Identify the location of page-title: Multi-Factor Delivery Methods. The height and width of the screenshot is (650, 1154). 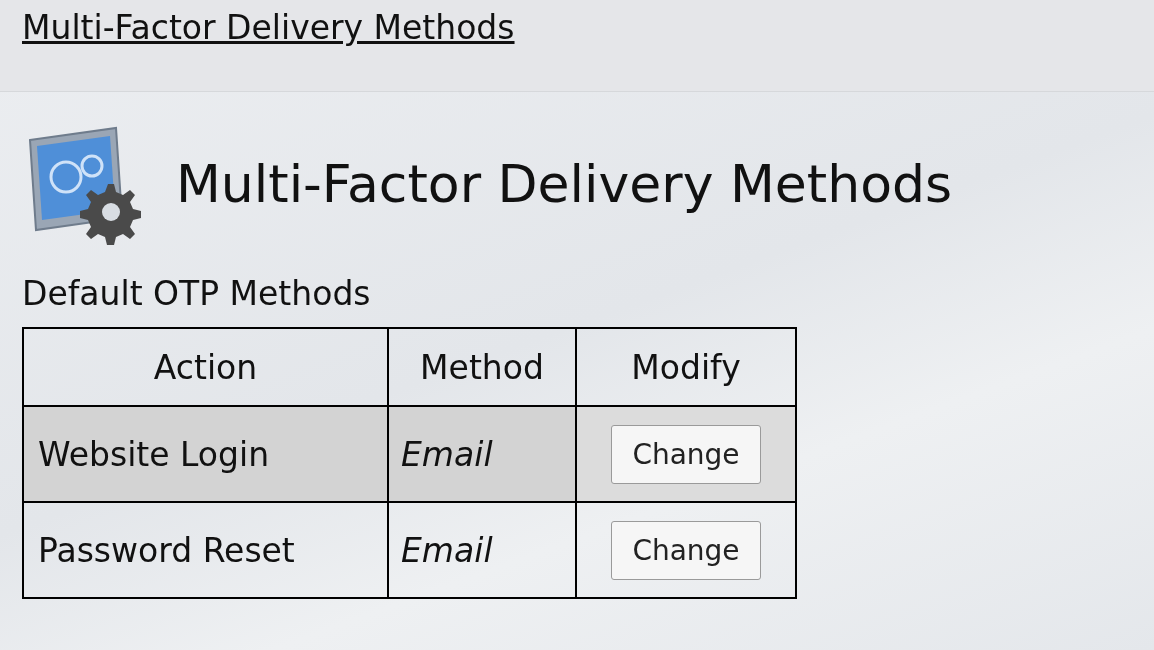
(564, 184).